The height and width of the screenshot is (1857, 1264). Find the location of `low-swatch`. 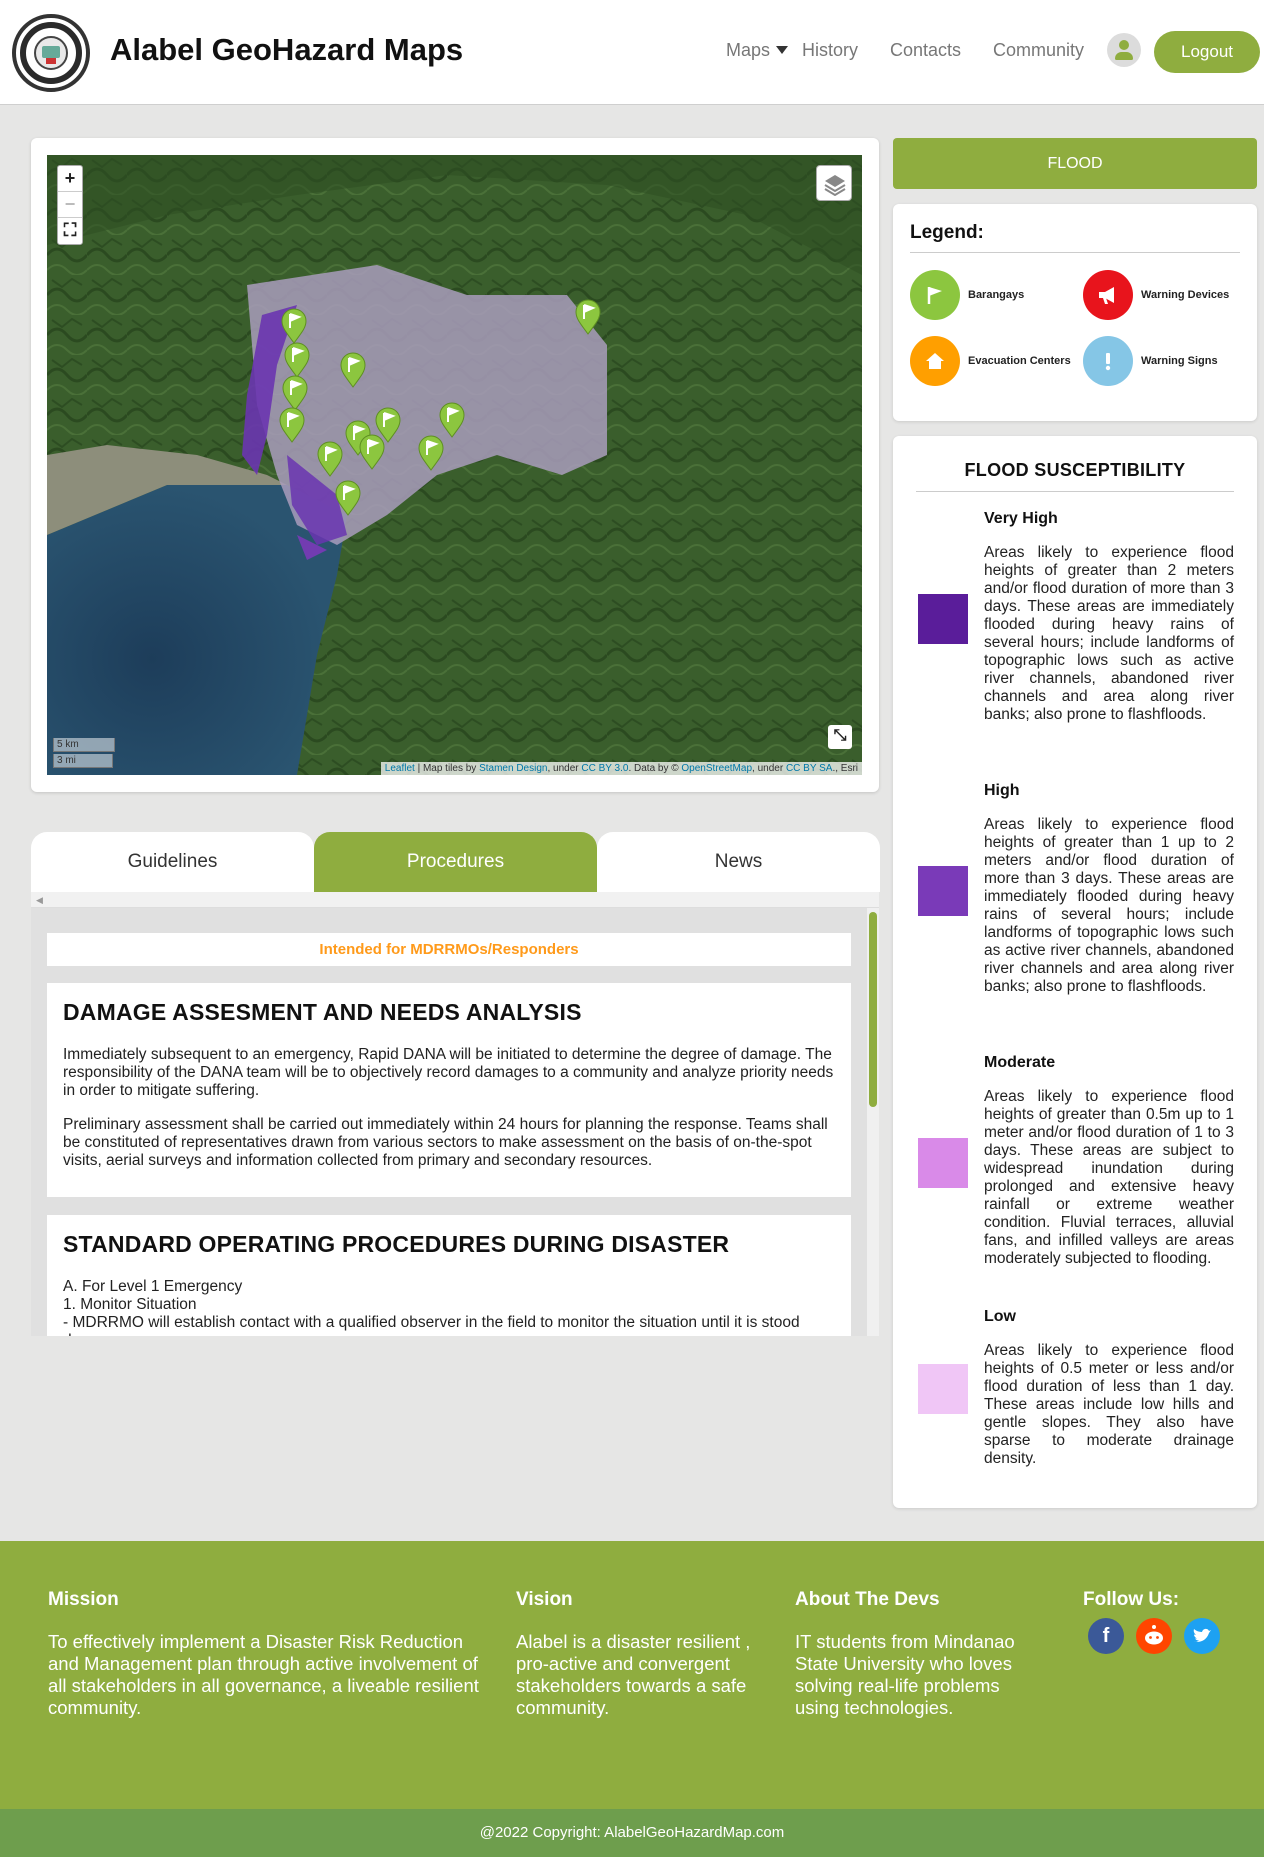

low-swatch is located at coordinates (943, 1389).